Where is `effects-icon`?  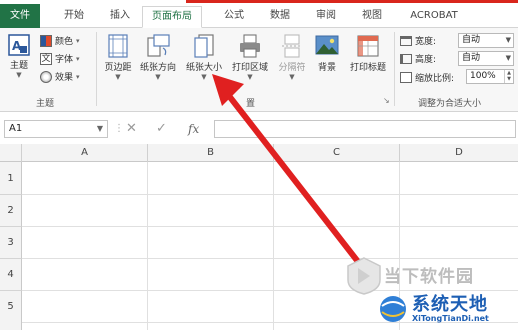
effects-icon is located at coordinates (46, 76).